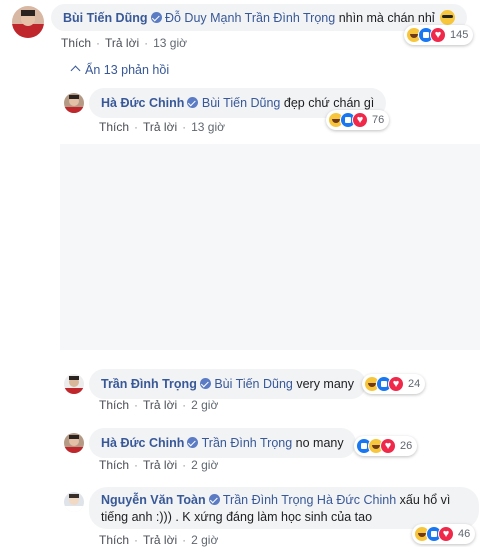  I want to click on comment-text: very many, so click(325, 384).